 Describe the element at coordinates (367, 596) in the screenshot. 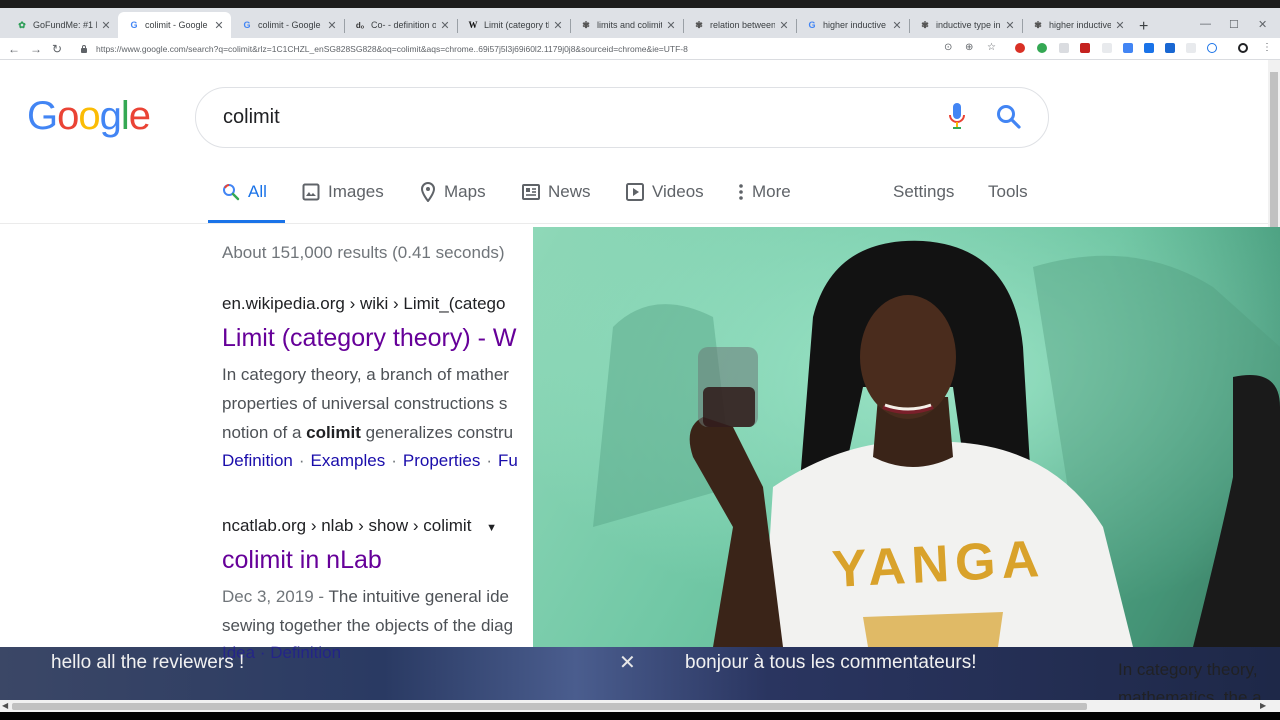

I see `snippet-line: Dec 3, 2019 - The intuitive general ide` at that location.